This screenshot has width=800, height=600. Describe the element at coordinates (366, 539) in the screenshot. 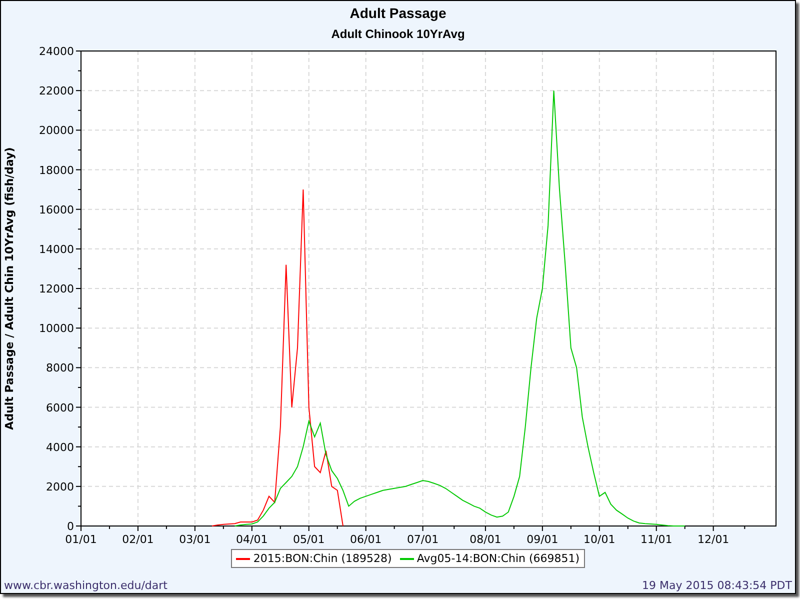

I see `tick-label: 06/01` at that location.